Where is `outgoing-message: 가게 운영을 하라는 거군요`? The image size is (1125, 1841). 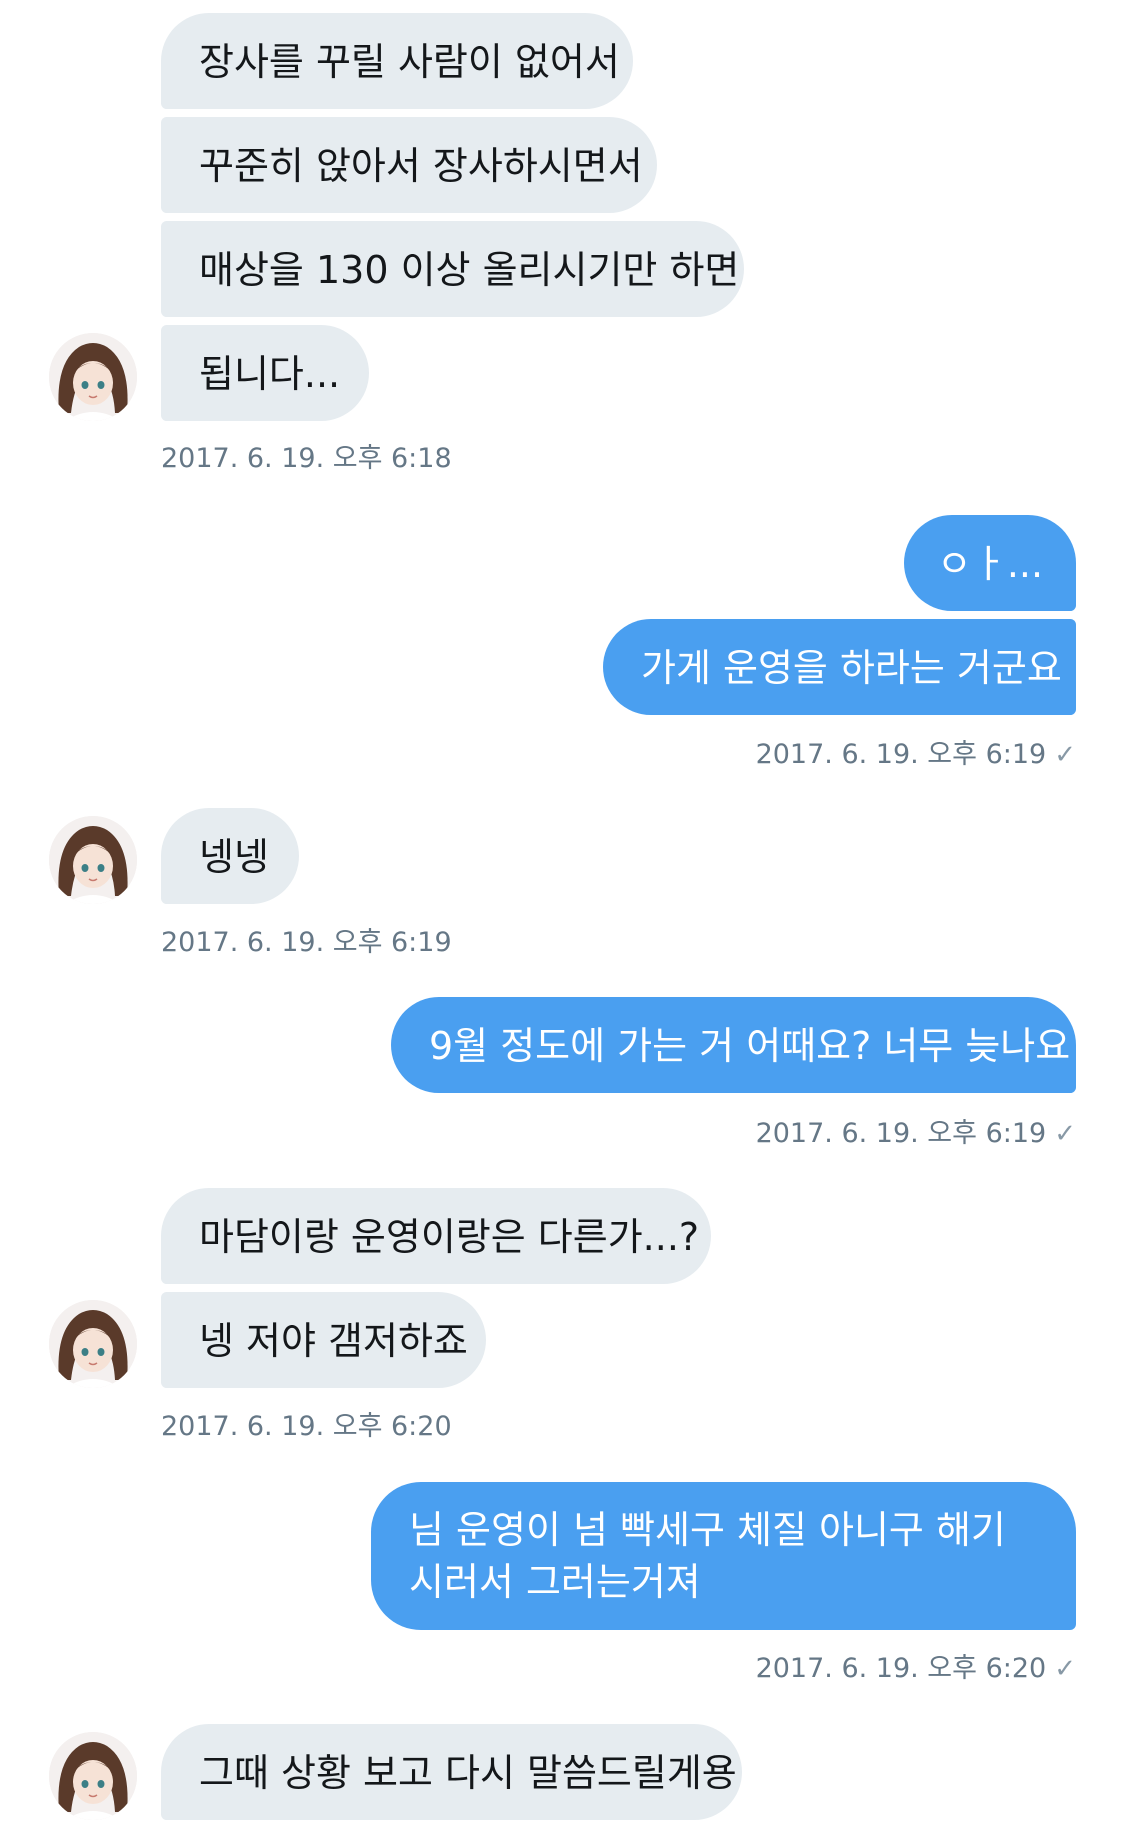 outgoing-message: 가게 운영을 하라는 거군요 is located at coordinates (839, 667).